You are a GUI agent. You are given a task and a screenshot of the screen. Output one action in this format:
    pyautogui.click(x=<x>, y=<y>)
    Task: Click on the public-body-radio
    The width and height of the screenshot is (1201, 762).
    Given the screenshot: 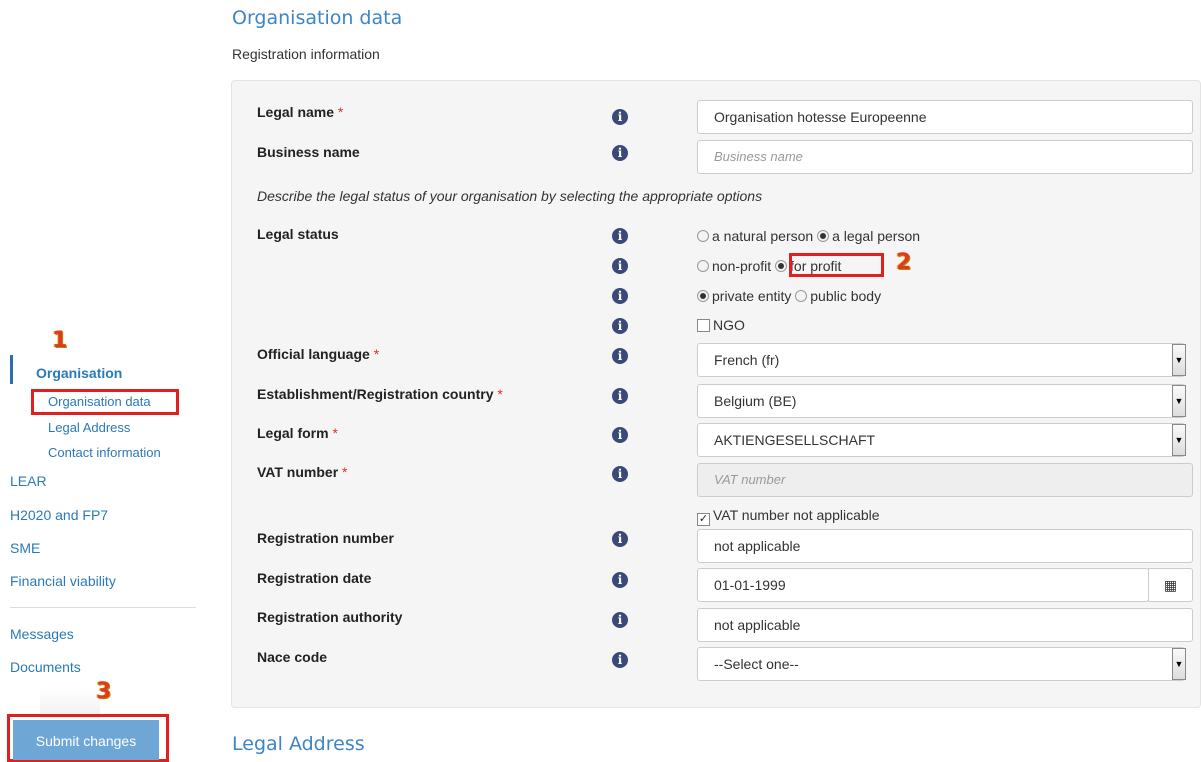 What is the action you would take?
    pyautogui.click(x=801, y=296)
    